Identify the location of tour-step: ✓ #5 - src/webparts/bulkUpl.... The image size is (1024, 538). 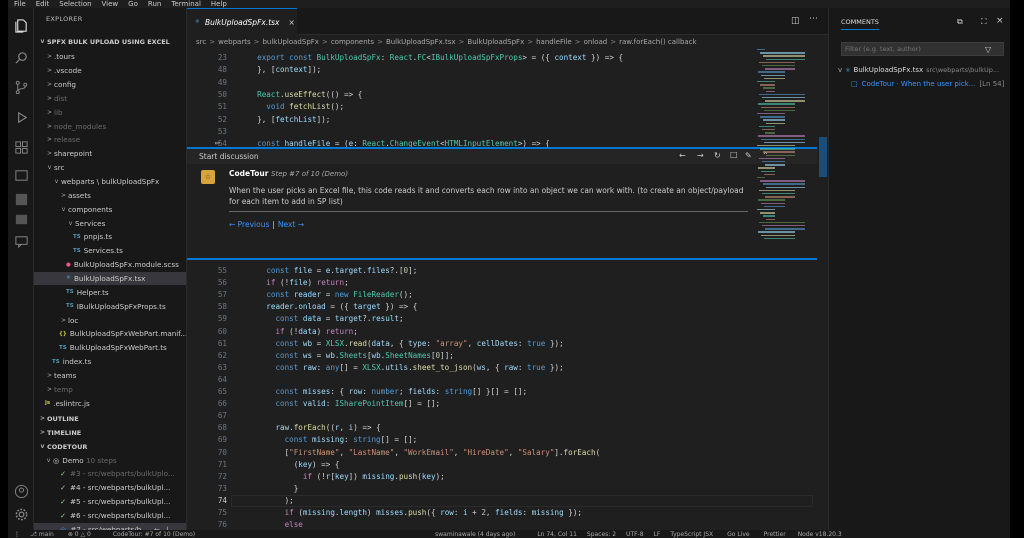
(110, 502).